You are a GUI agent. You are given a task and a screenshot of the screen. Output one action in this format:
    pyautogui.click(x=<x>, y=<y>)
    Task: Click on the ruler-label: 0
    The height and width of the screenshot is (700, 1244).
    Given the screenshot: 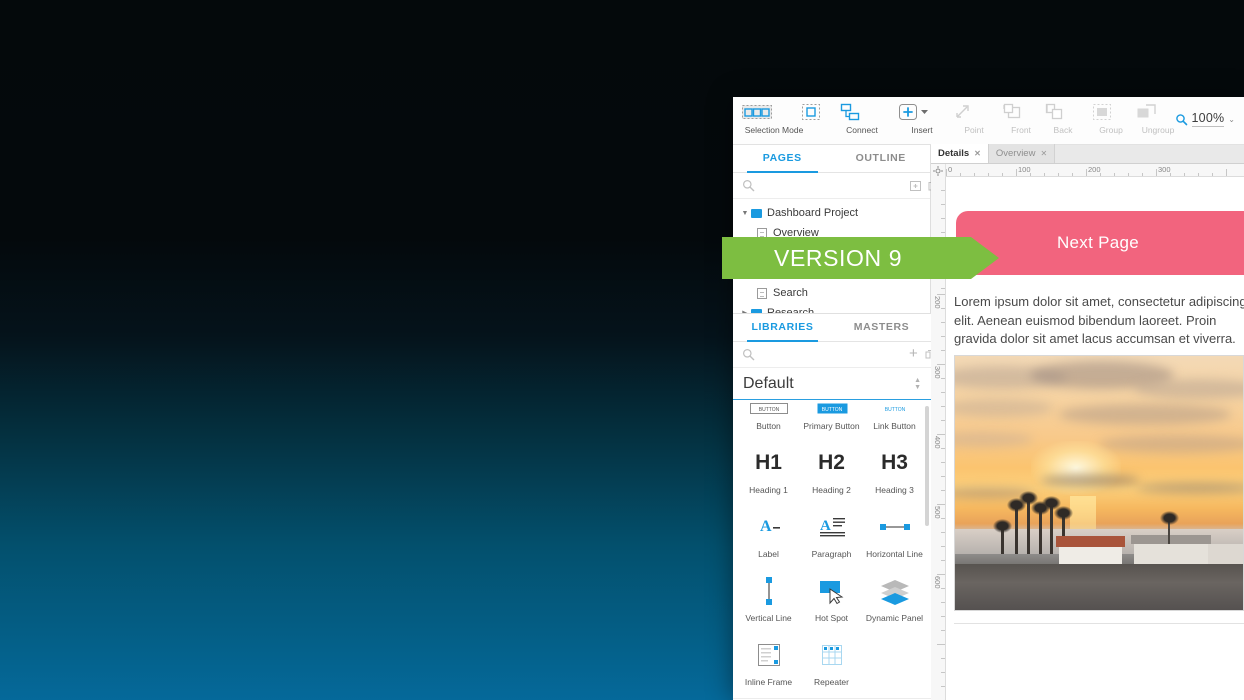 What is the action you would take?
    pyautogui.click(x=950, y=169)
    